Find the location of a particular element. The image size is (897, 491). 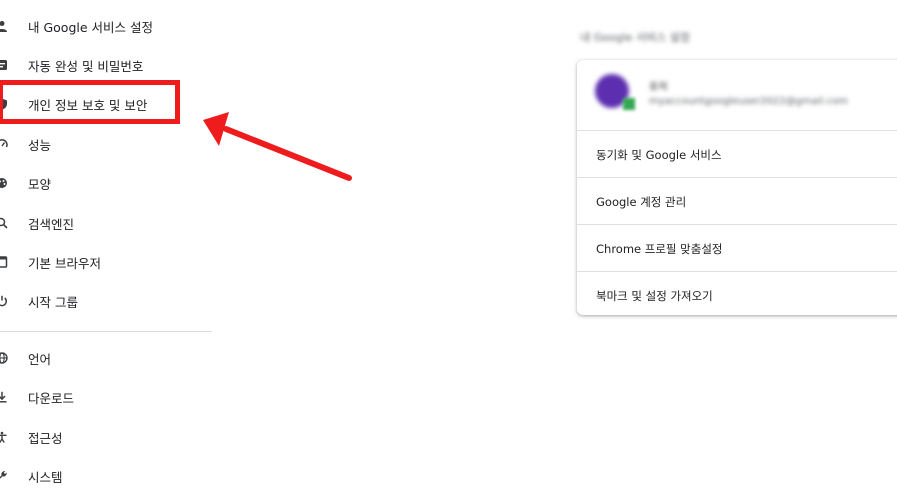

sidebar-item-label: 개인 정보 보호 및 보안 is located at coordinates (88, 105).